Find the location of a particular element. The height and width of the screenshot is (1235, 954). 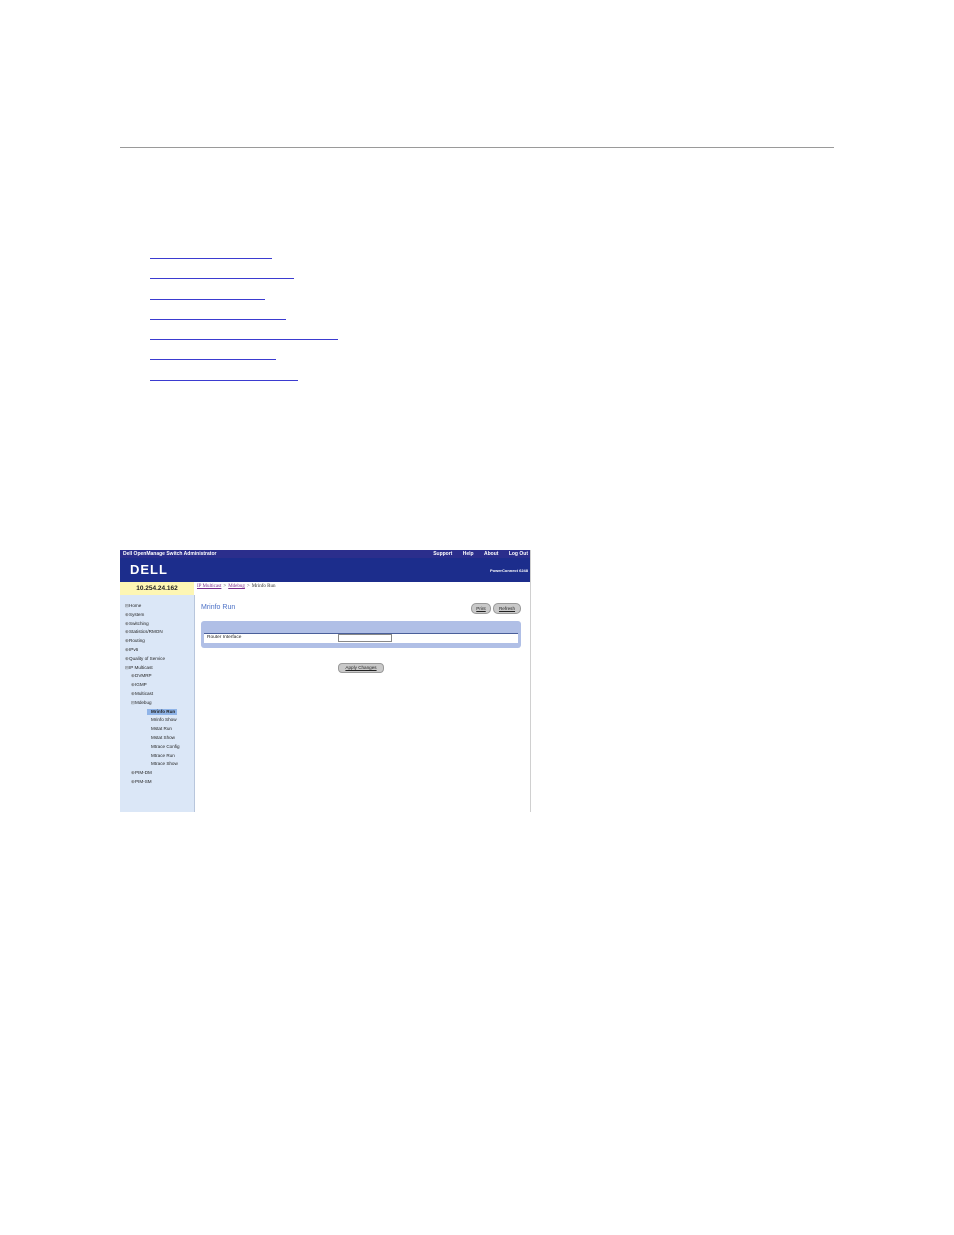

nav-item-label: PIM-SM is located at coordinates (143, 781).